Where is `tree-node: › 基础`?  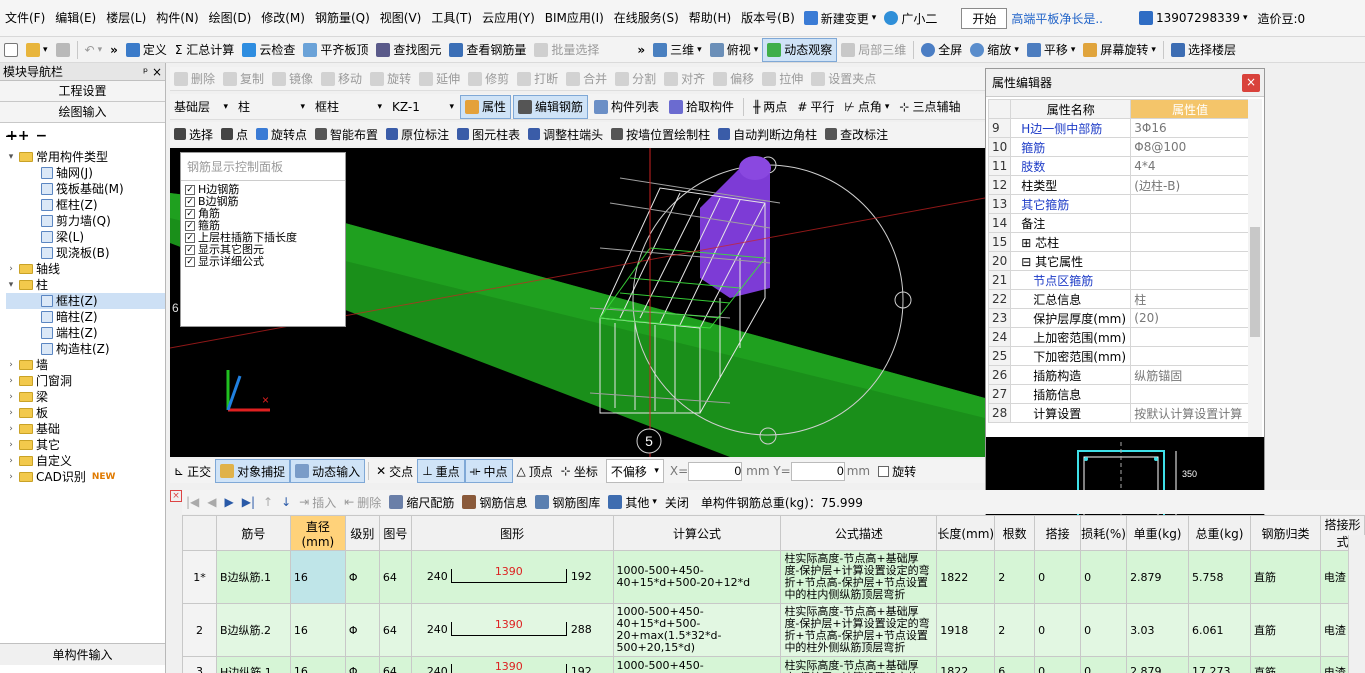
tree-node: › 基础 is located at coordinates (85, 429).